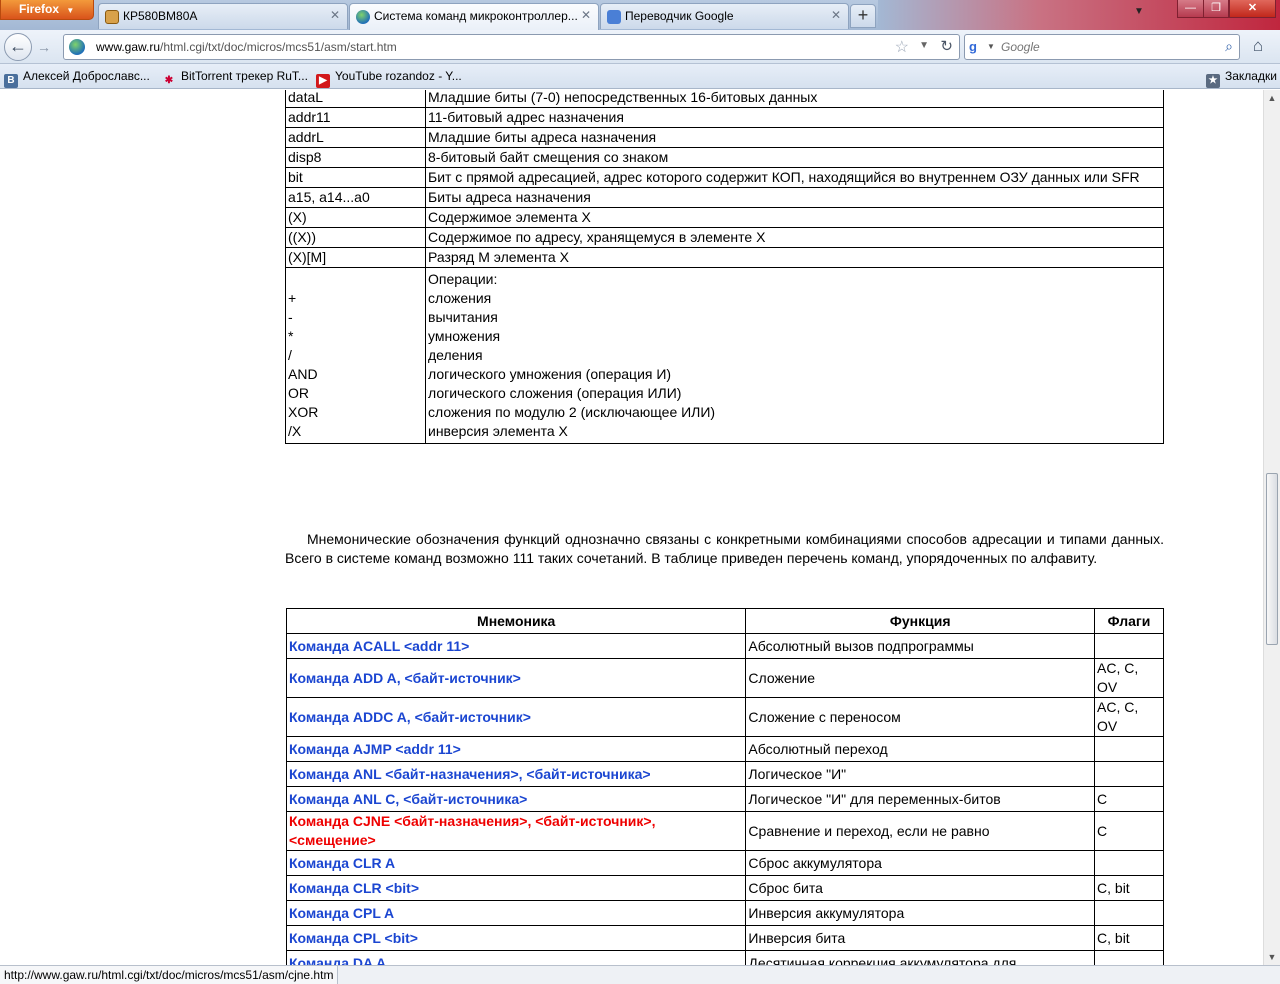  What do you see at coordinates (794, 217) in the screenshot?
I see `meaning-cell: Содержимое элемента Х` at bounding box center [794, 217].